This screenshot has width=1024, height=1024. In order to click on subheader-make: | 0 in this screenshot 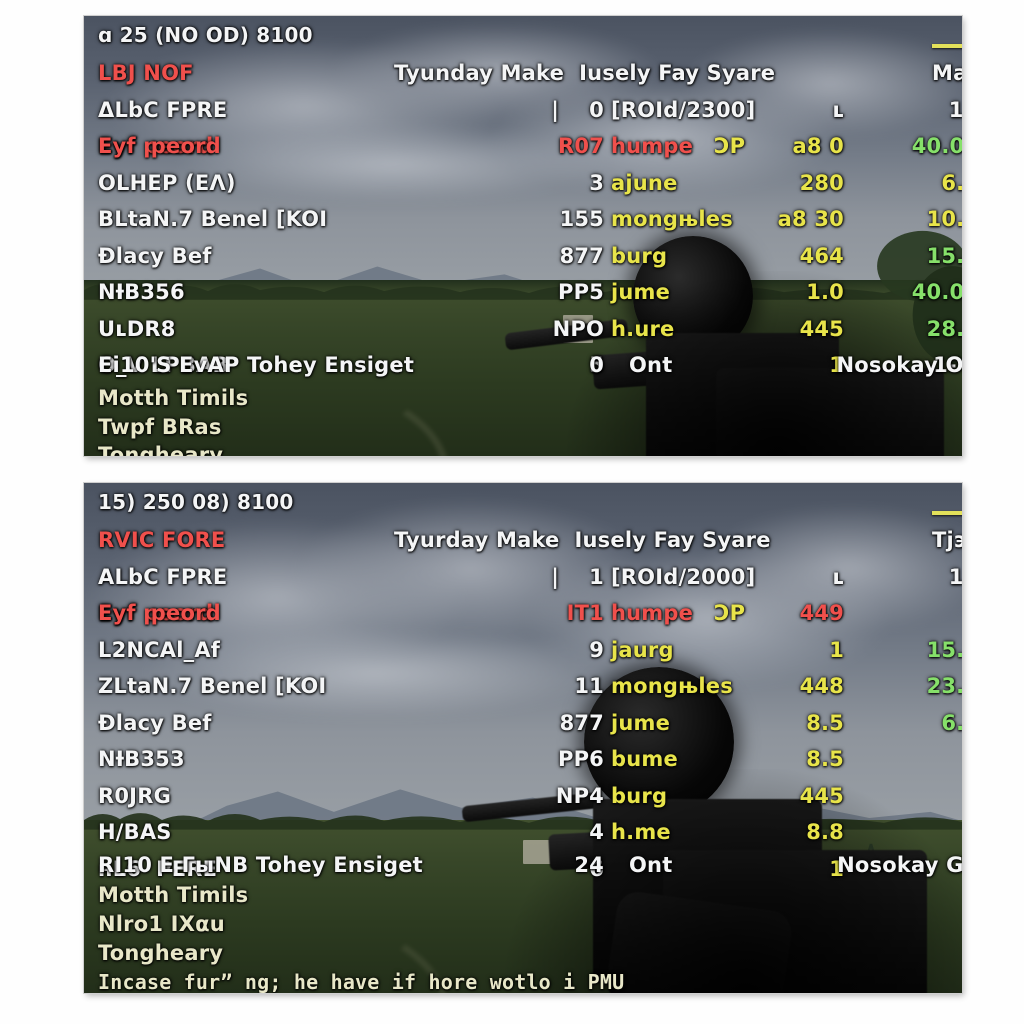, I will do `click(577, 110)`.